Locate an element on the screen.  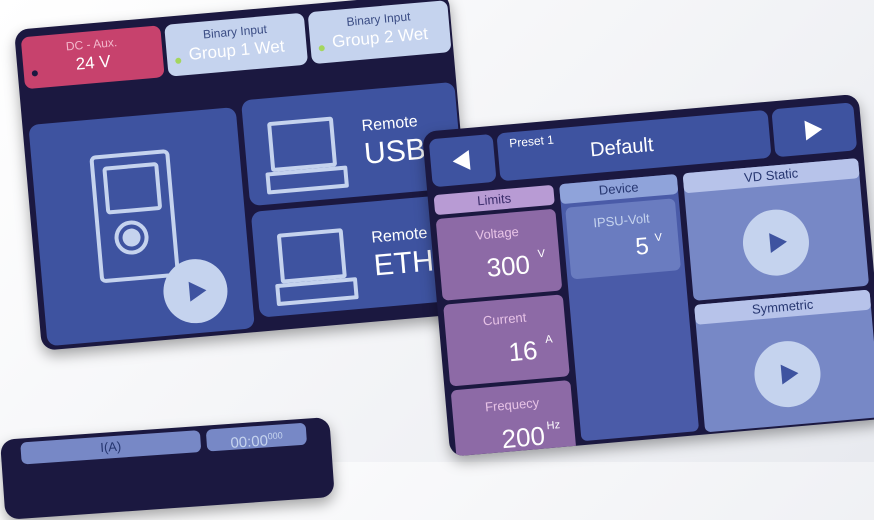
bottom-screen: I(A) 00:00000 is located at coordinates (167, 468).